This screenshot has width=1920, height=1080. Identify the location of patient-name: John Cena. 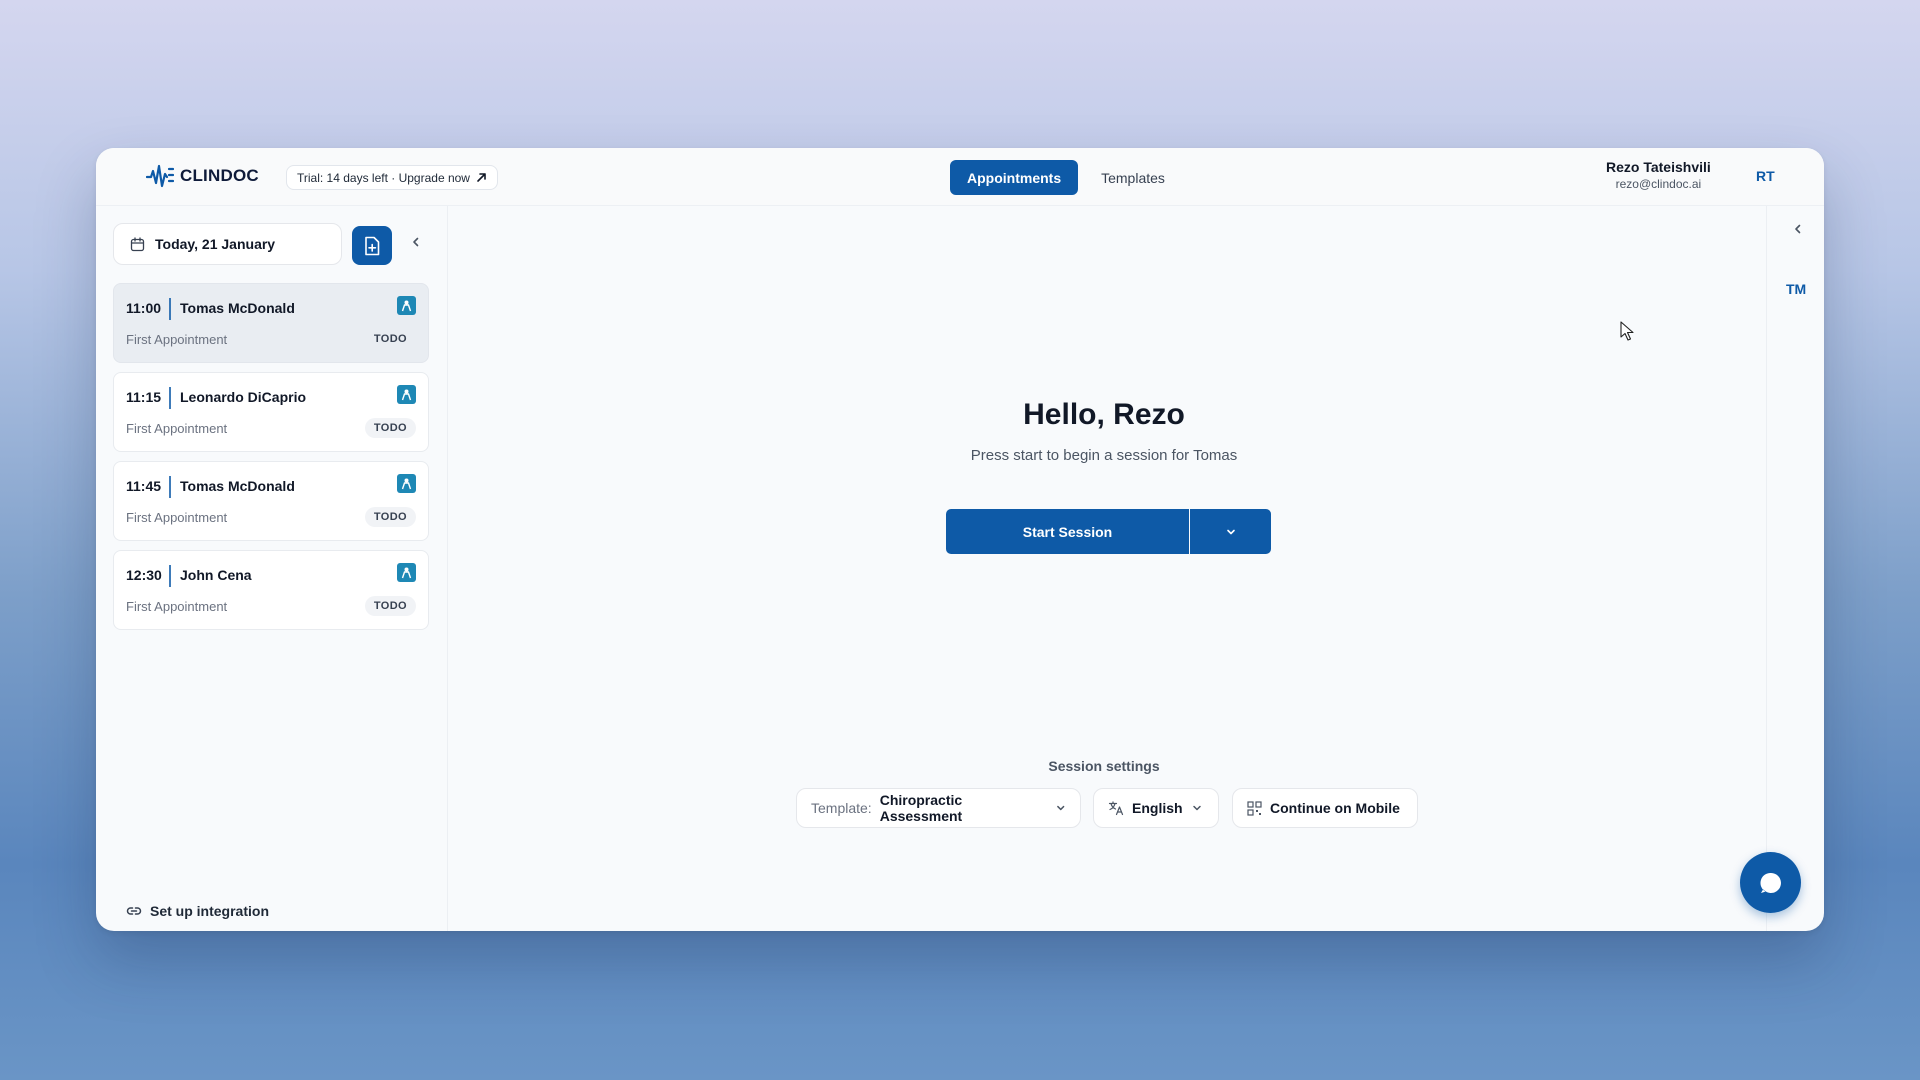
(216, 575).